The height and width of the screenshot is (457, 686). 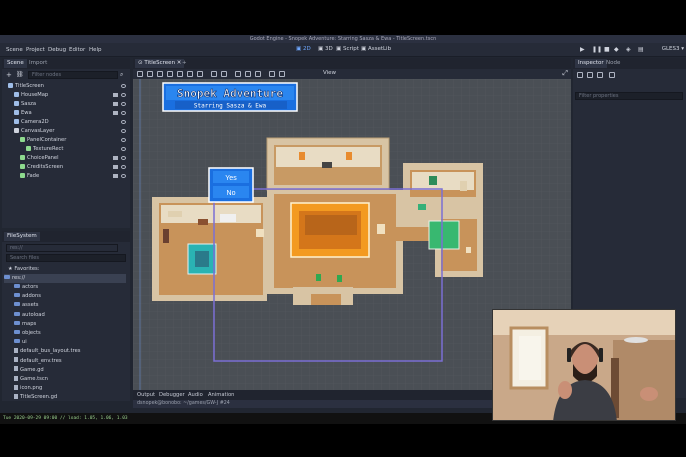 I want to click on play-icon: ▶, so click(x=582, y=49).